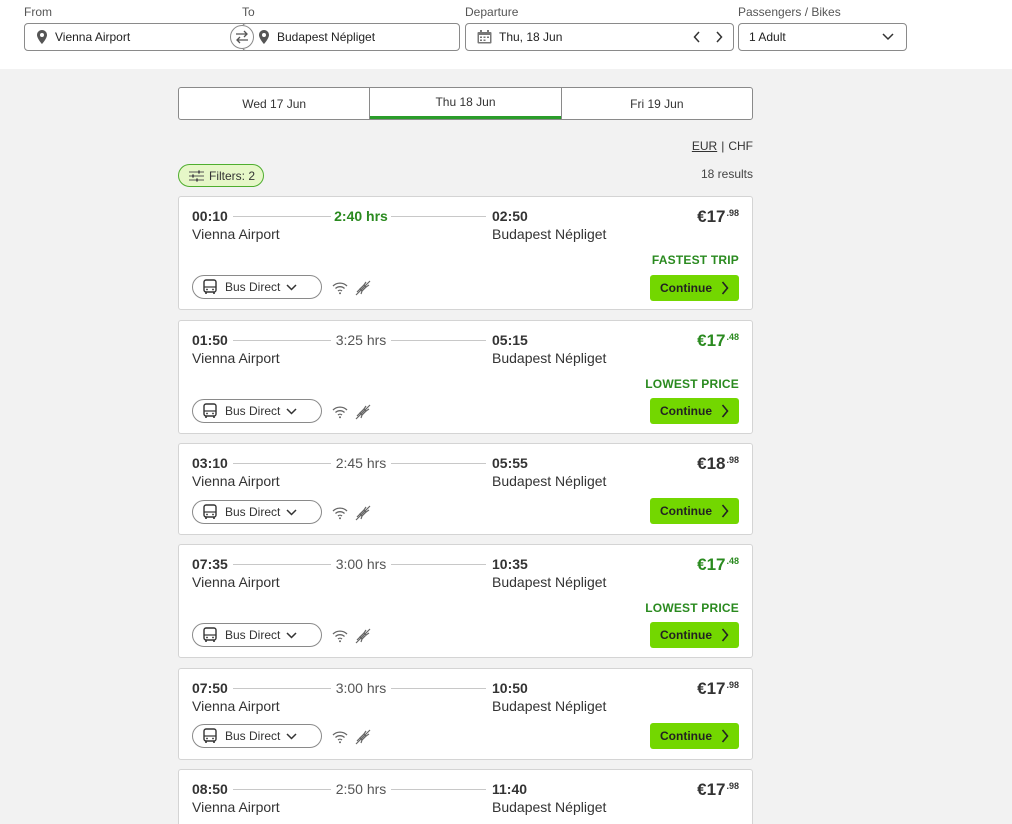 The image size is (1012, 824). I want to click on price-cents: .98, so click(732, 460).